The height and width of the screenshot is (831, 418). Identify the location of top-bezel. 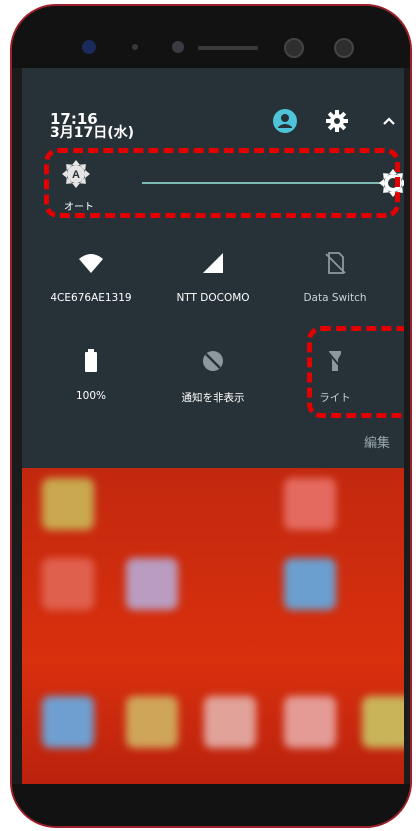
(211, 37).